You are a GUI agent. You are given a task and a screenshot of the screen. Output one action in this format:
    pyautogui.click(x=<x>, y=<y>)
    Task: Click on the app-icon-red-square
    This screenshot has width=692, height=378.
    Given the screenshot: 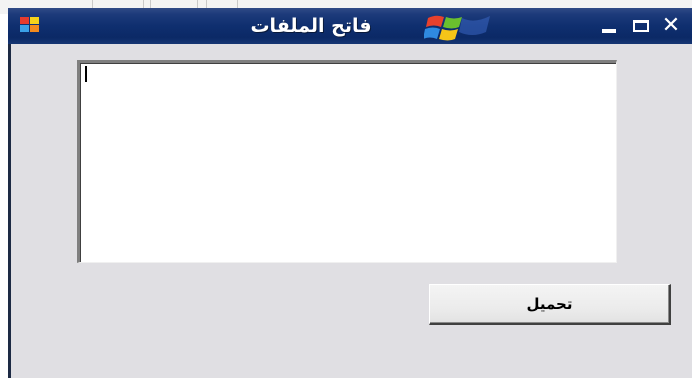 What is the action you would take?
    pyautogui.click(x=24, y=20)
    